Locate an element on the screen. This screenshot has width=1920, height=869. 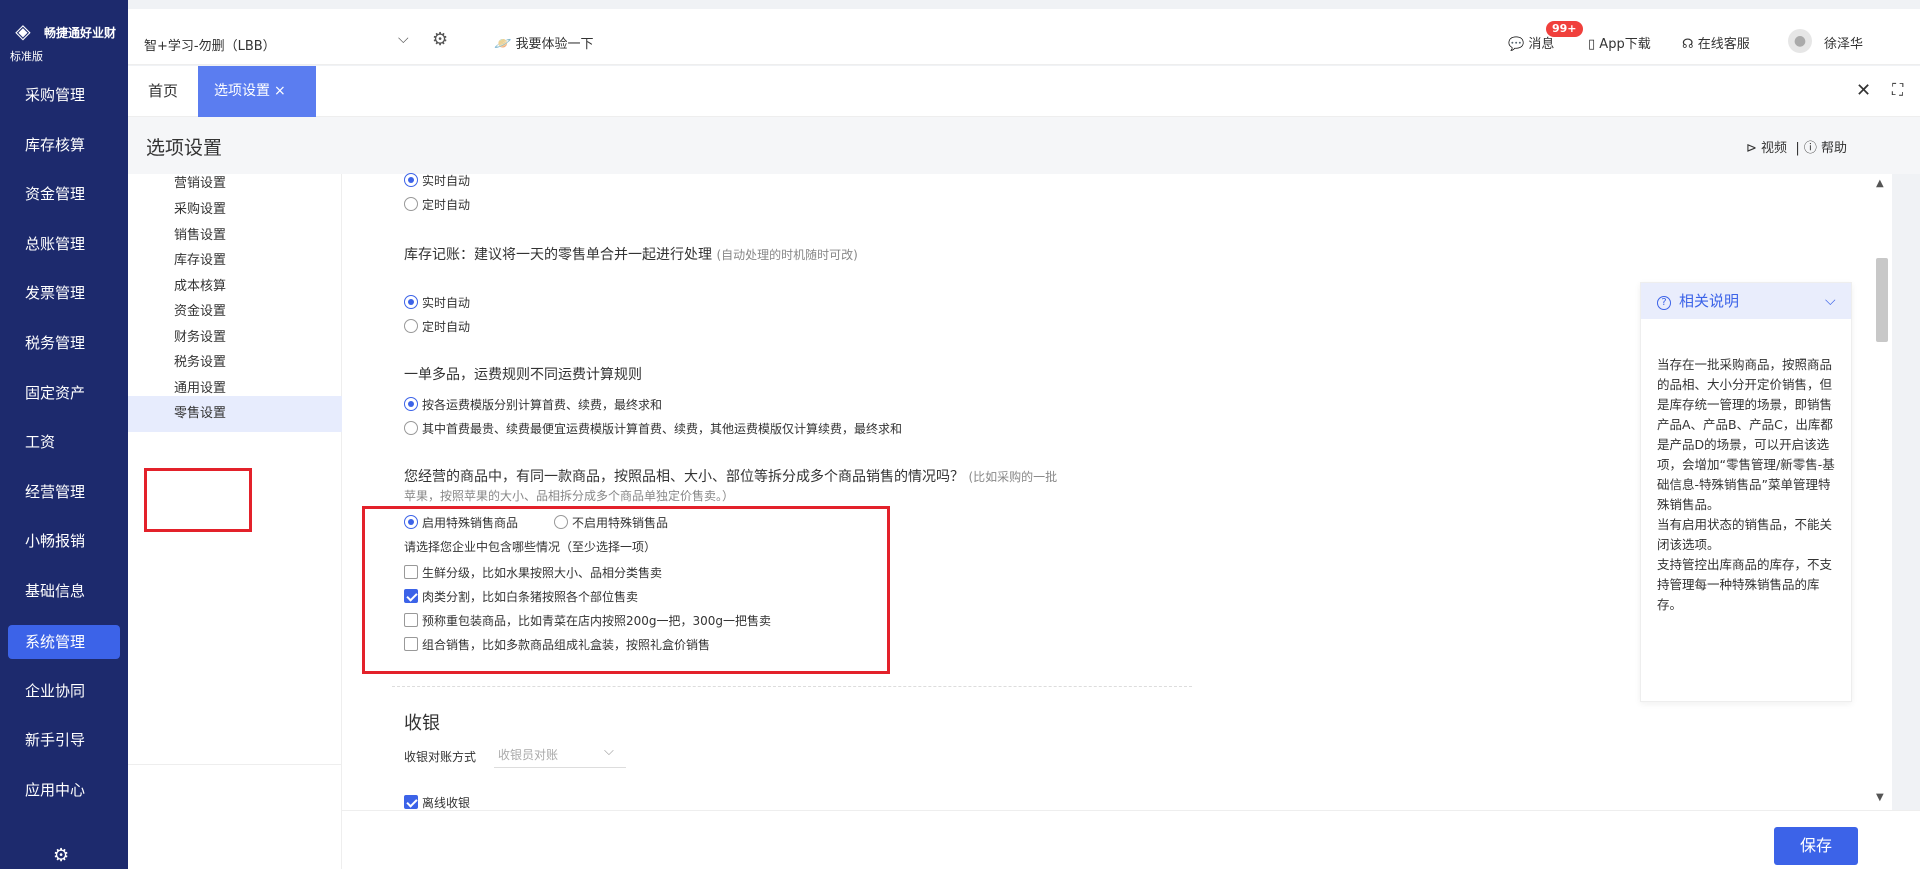
radio-realtime-2: 实时自动 is located at coordinates (437, 302).